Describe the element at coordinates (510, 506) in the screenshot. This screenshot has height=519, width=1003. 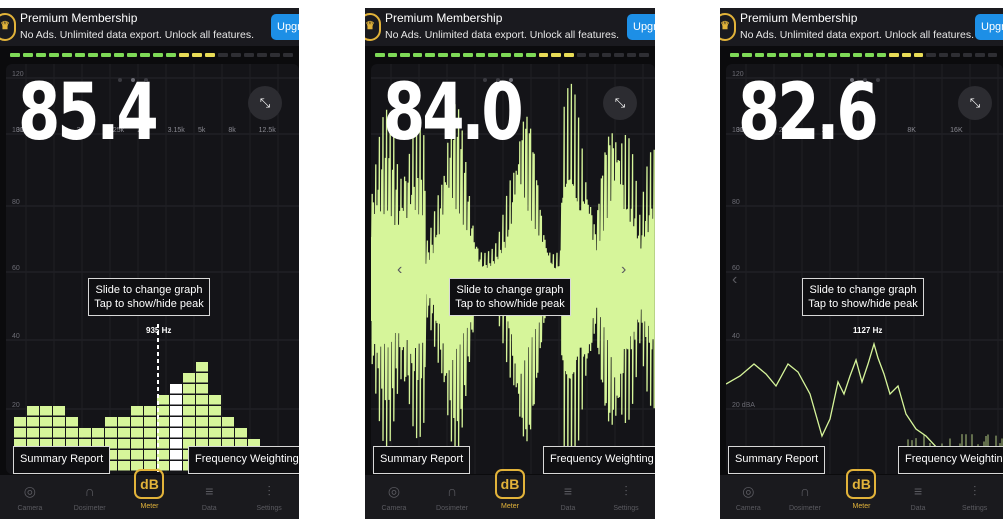
I see `tab-label: Meter` at that location.